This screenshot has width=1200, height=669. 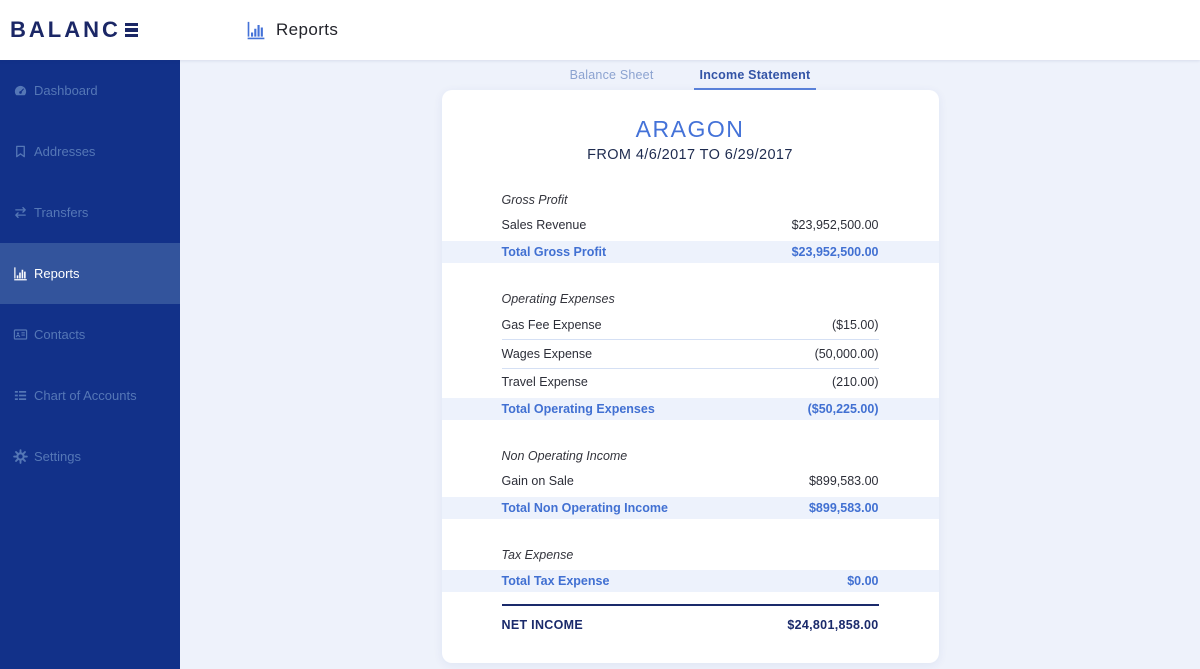 I want to click on sidebar-item-label: Chart of Accounts, so click(x=85, y=395).